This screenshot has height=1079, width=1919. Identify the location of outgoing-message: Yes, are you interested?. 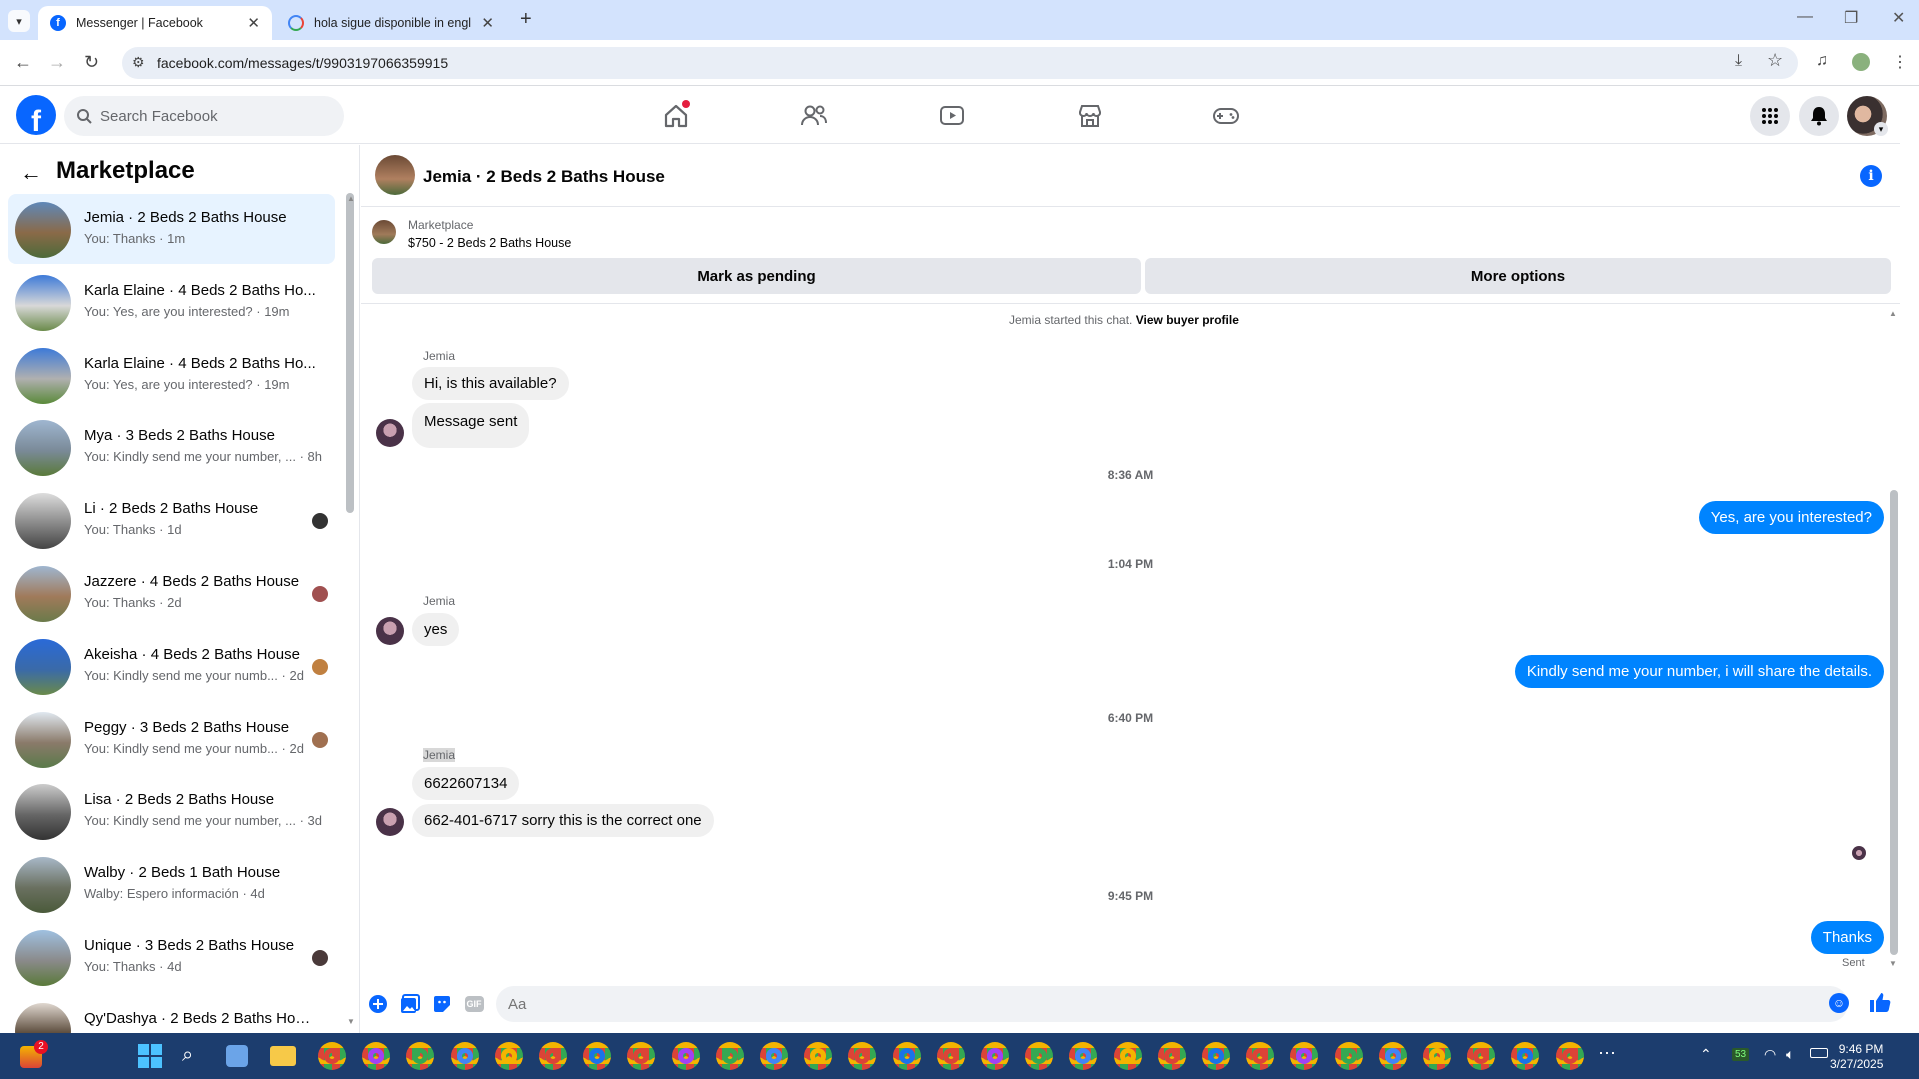
(1791, 517).